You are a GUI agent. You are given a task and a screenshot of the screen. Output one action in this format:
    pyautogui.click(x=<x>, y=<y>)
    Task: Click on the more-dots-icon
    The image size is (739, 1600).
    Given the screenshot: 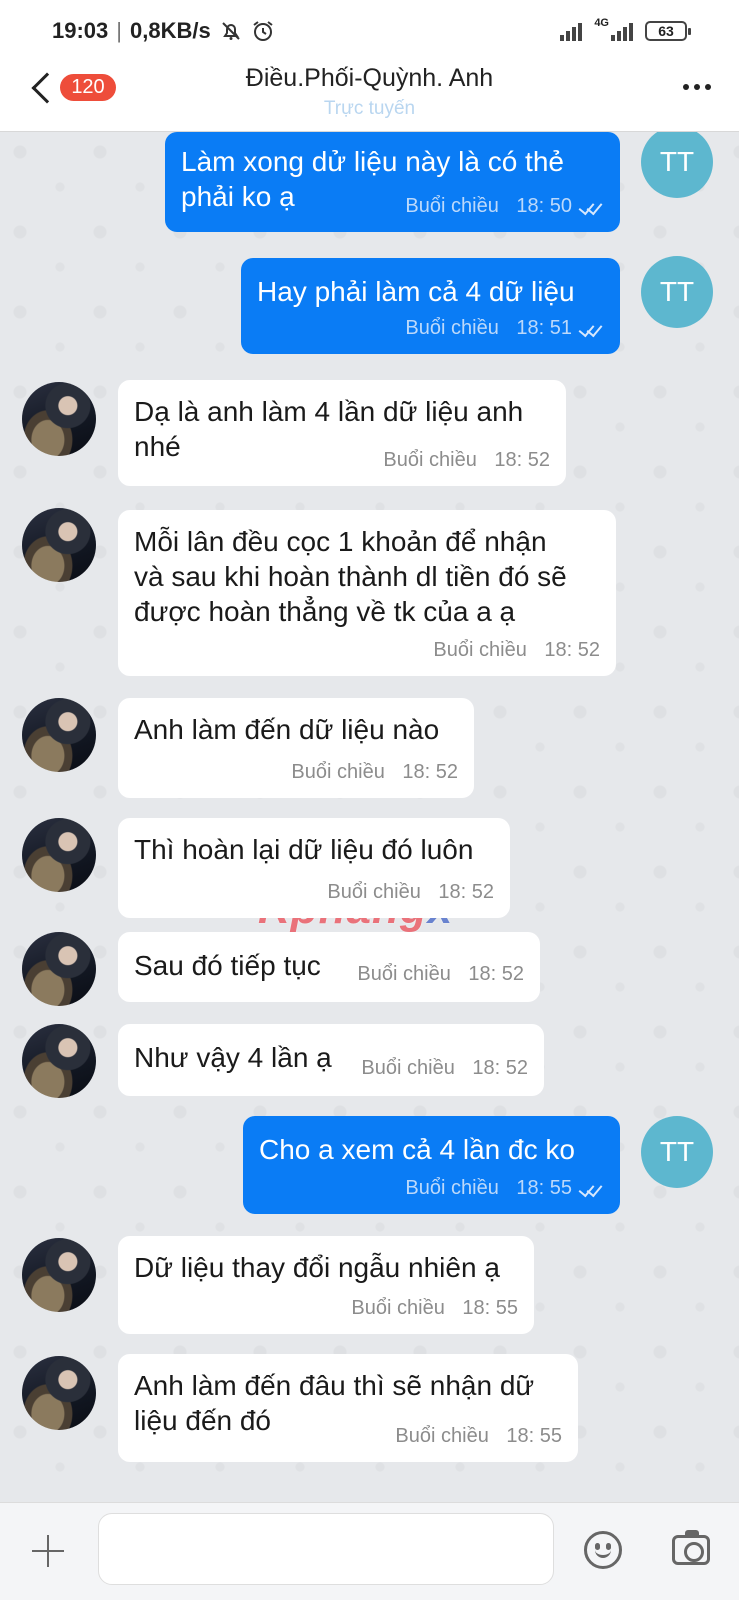 What is the action you would take?
    pyautogui.click(x=686, y=87)
    